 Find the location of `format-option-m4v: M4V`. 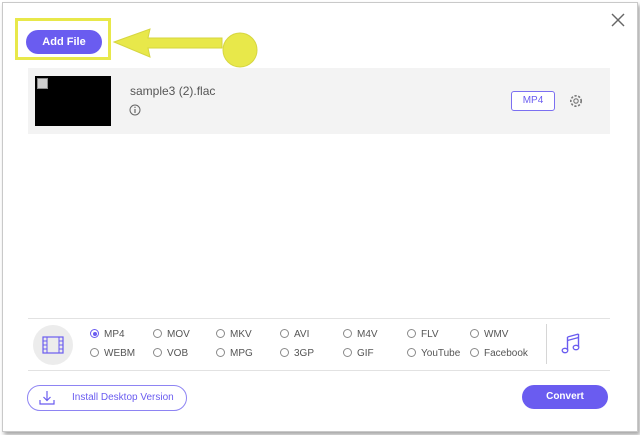

format-option-m4v: M4V is located at coordinates (360, 334).